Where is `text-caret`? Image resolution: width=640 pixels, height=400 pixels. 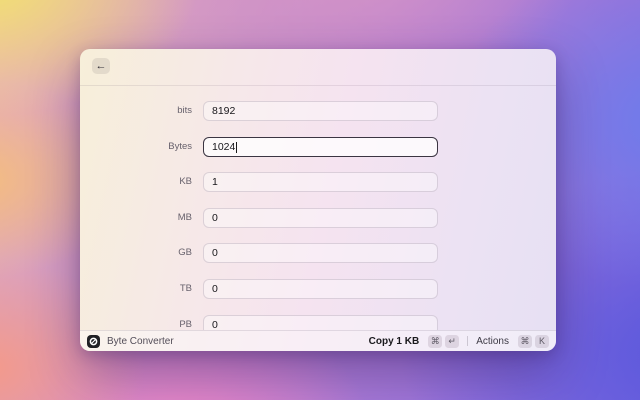
text-caret is located at coordinates (237, 147).